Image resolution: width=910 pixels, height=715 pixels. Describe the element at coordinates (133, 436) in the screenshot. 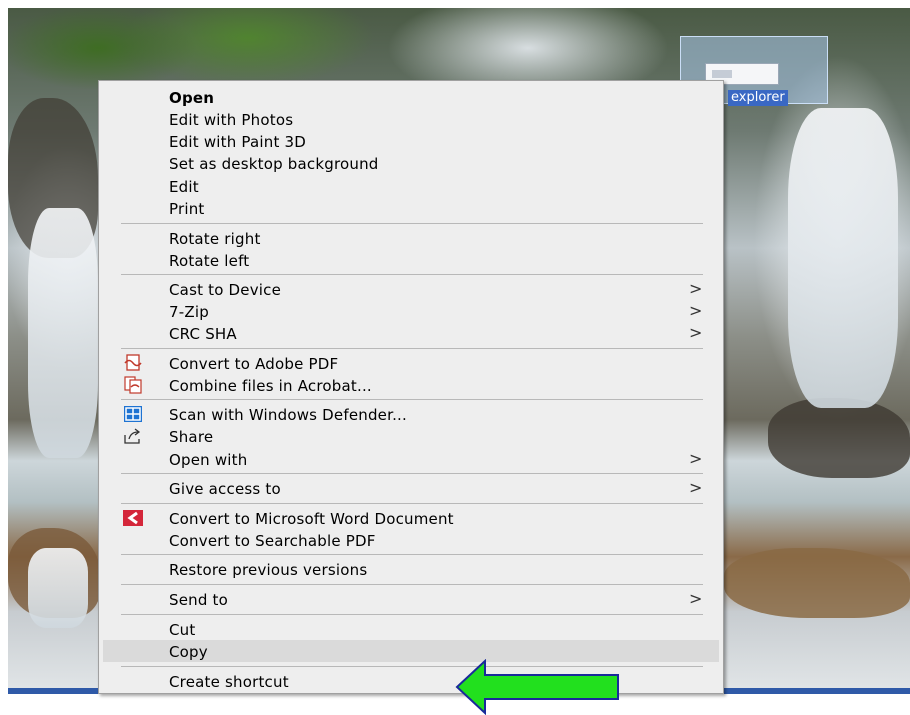

I see `share-icon` at that location.